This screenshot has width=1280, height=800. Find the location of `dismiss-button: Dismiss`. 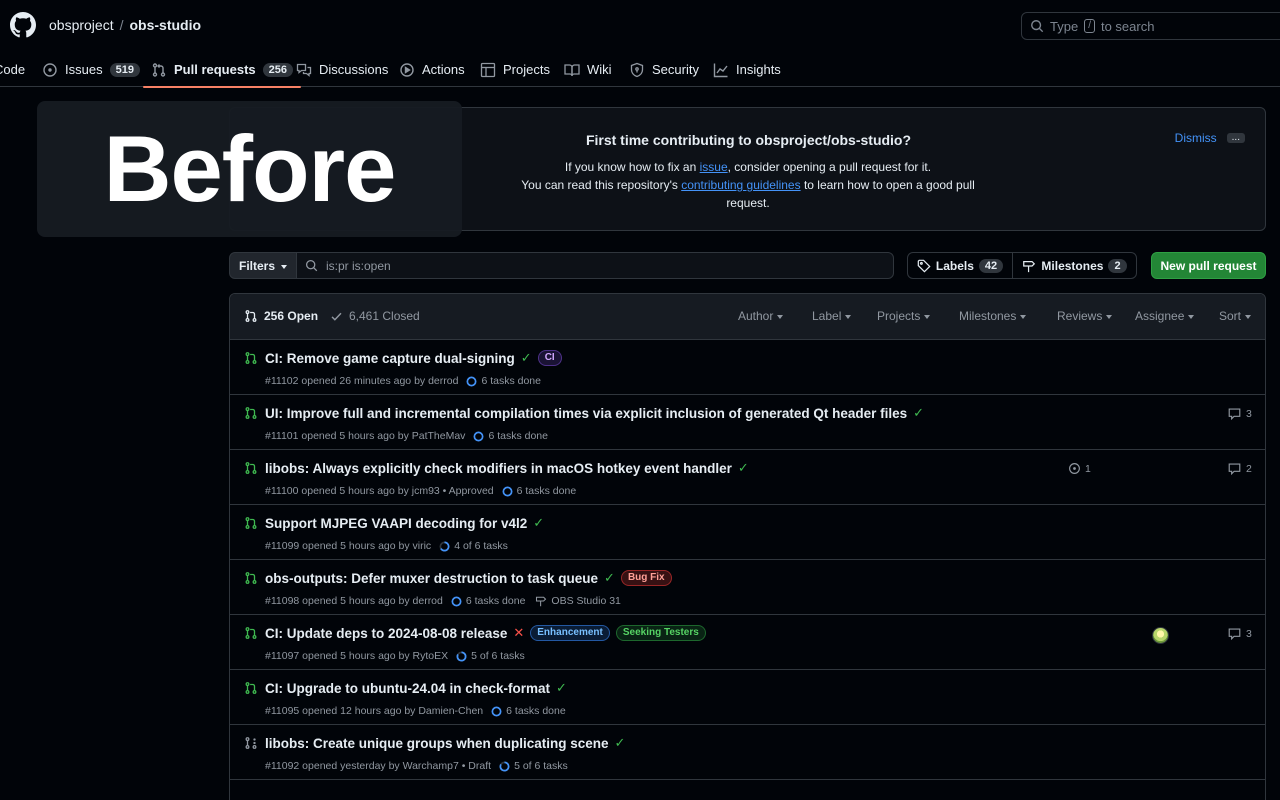

dismiss-button: Dismiss is located at coordinates (1196, 138).